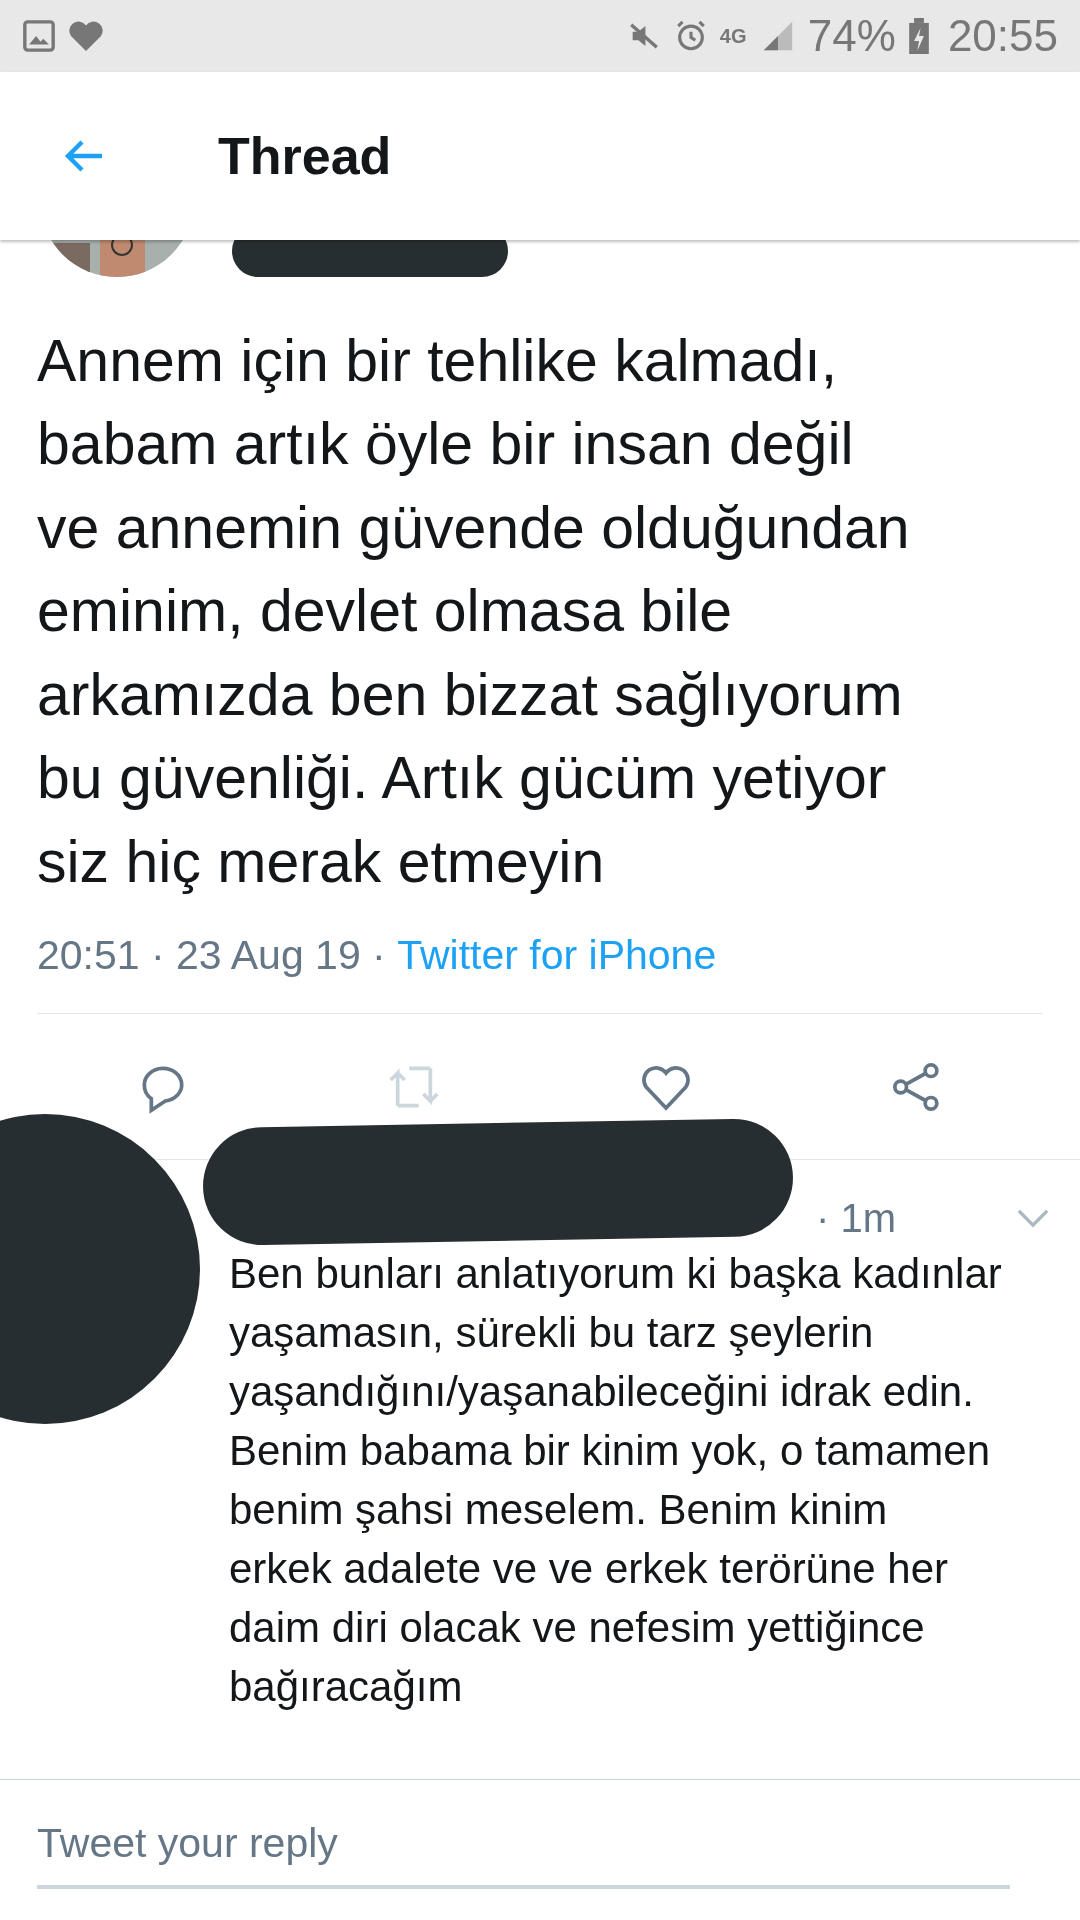  Describe the element at coordinates (733, 35) in the screenshot. I see `network-type: 4G` at that location.